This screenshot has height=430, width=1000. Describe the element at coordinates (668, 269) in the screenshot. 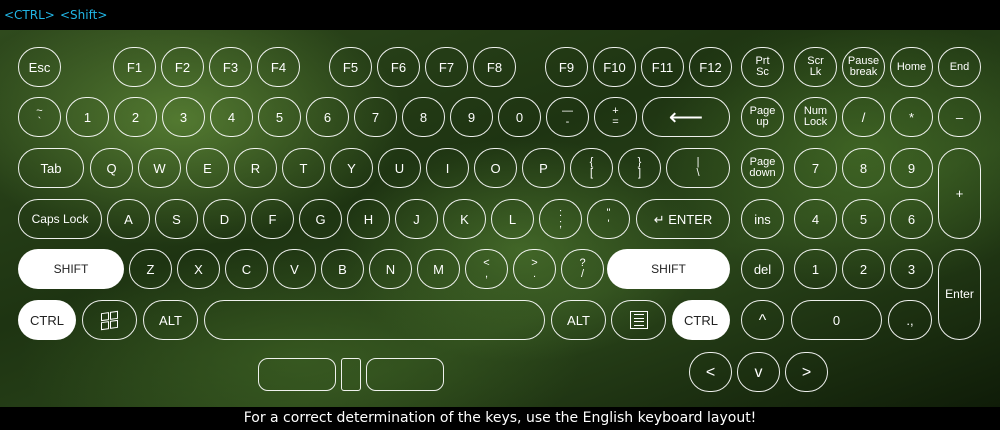

I see `key-shift-right: SHIFT` at that location.